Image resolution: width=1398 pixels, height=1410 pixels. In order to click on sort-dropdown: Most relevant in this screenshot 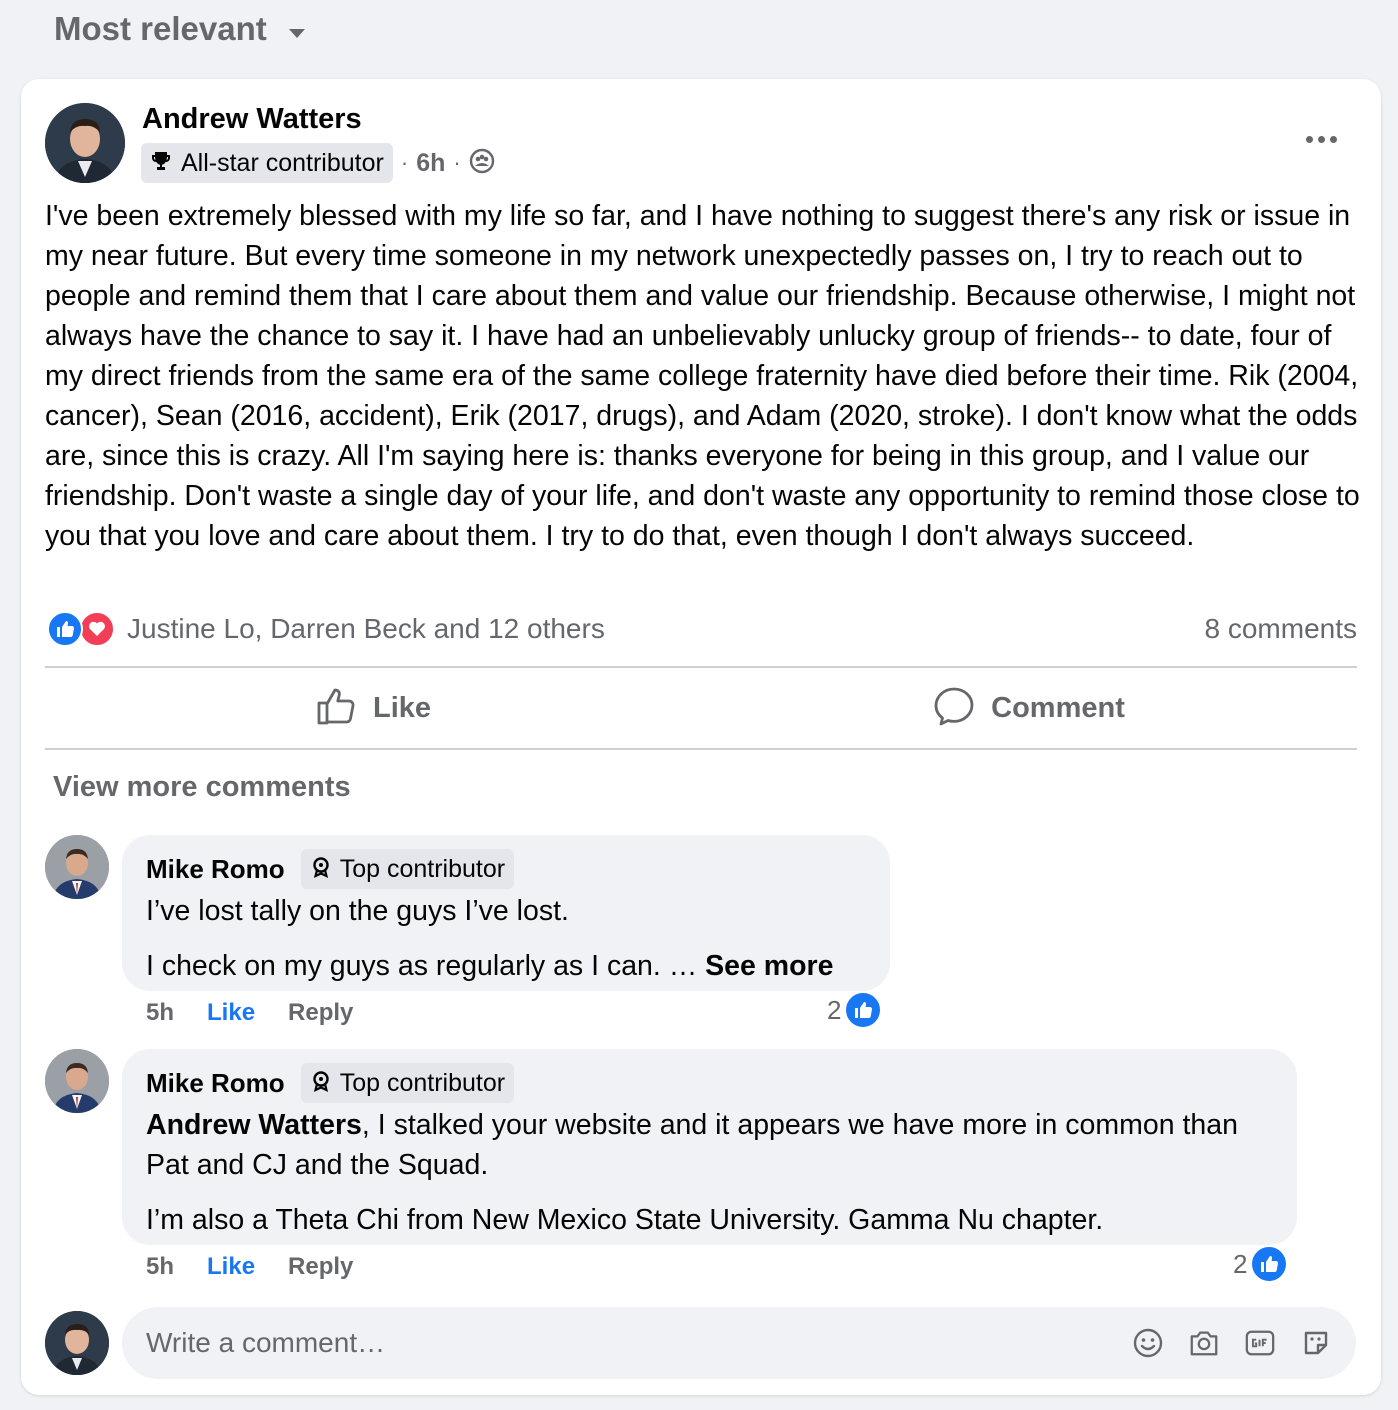, I will do `click(179, 29)`.